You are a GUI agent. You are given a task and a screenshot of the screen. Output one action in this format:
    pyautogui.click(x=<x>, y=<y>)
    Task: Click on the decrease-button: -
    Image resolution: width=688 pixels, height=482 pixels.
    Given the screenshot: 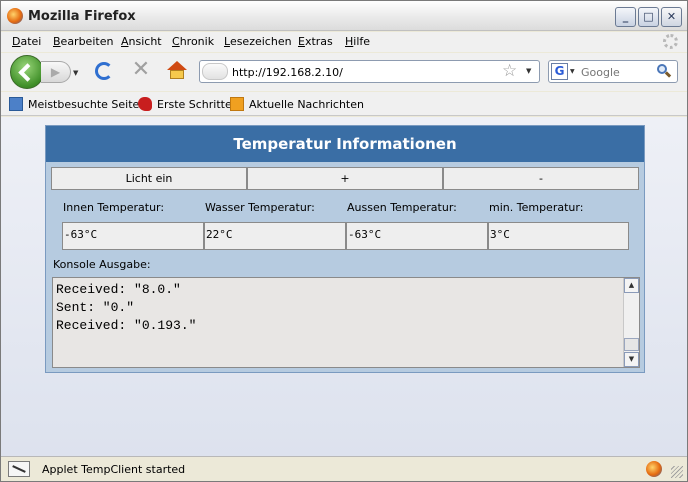 What is the action you would take?
    pyautogui.click(x=541, y=178)
    